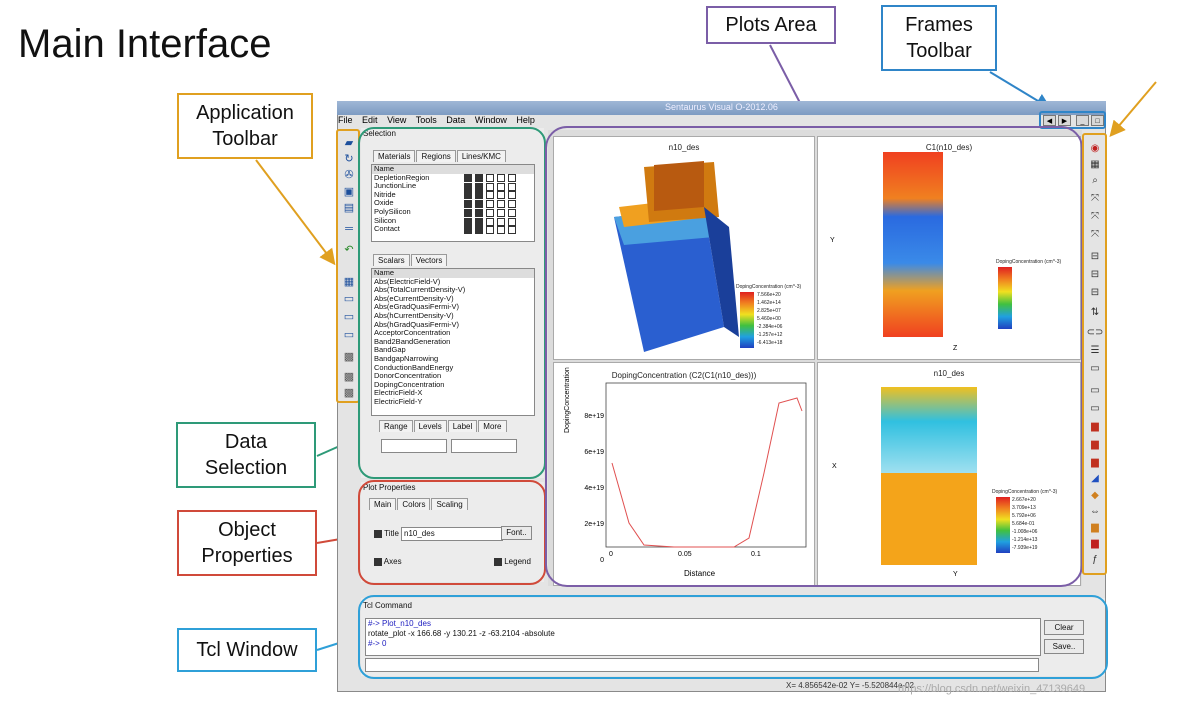 This screenshot has width=1177, height=707. Describe the element at coordinates (1095, 351) in the screenshot. I see `ruler-icon: ☰` at that location.